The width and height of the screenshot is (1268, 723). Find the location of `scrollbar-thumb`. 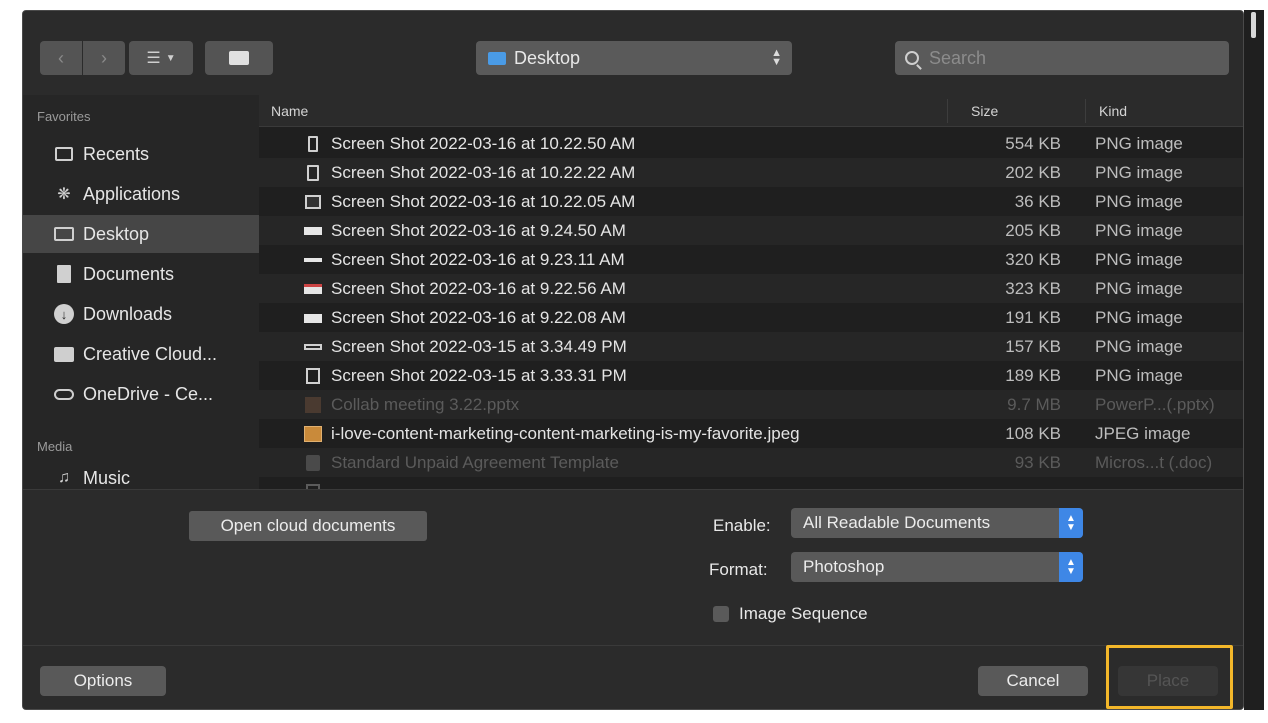

scrollbar-thumb is located at coordinates (1253, 25).